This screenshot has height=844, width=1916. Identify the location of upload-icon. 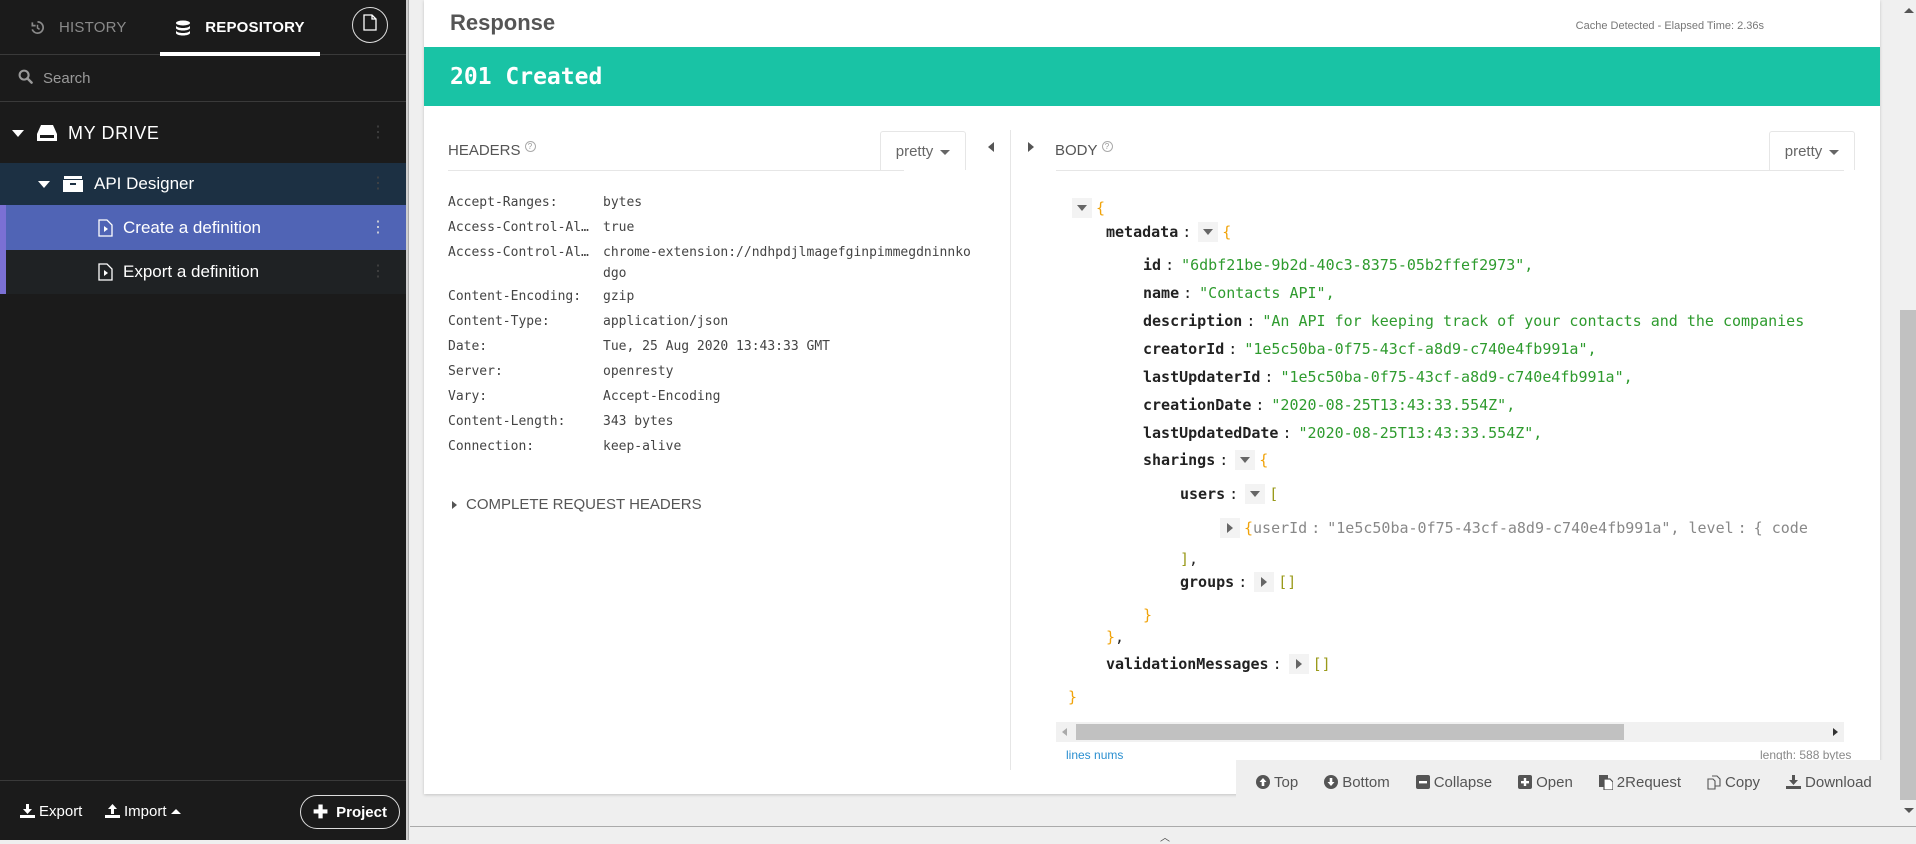
(112, 811).